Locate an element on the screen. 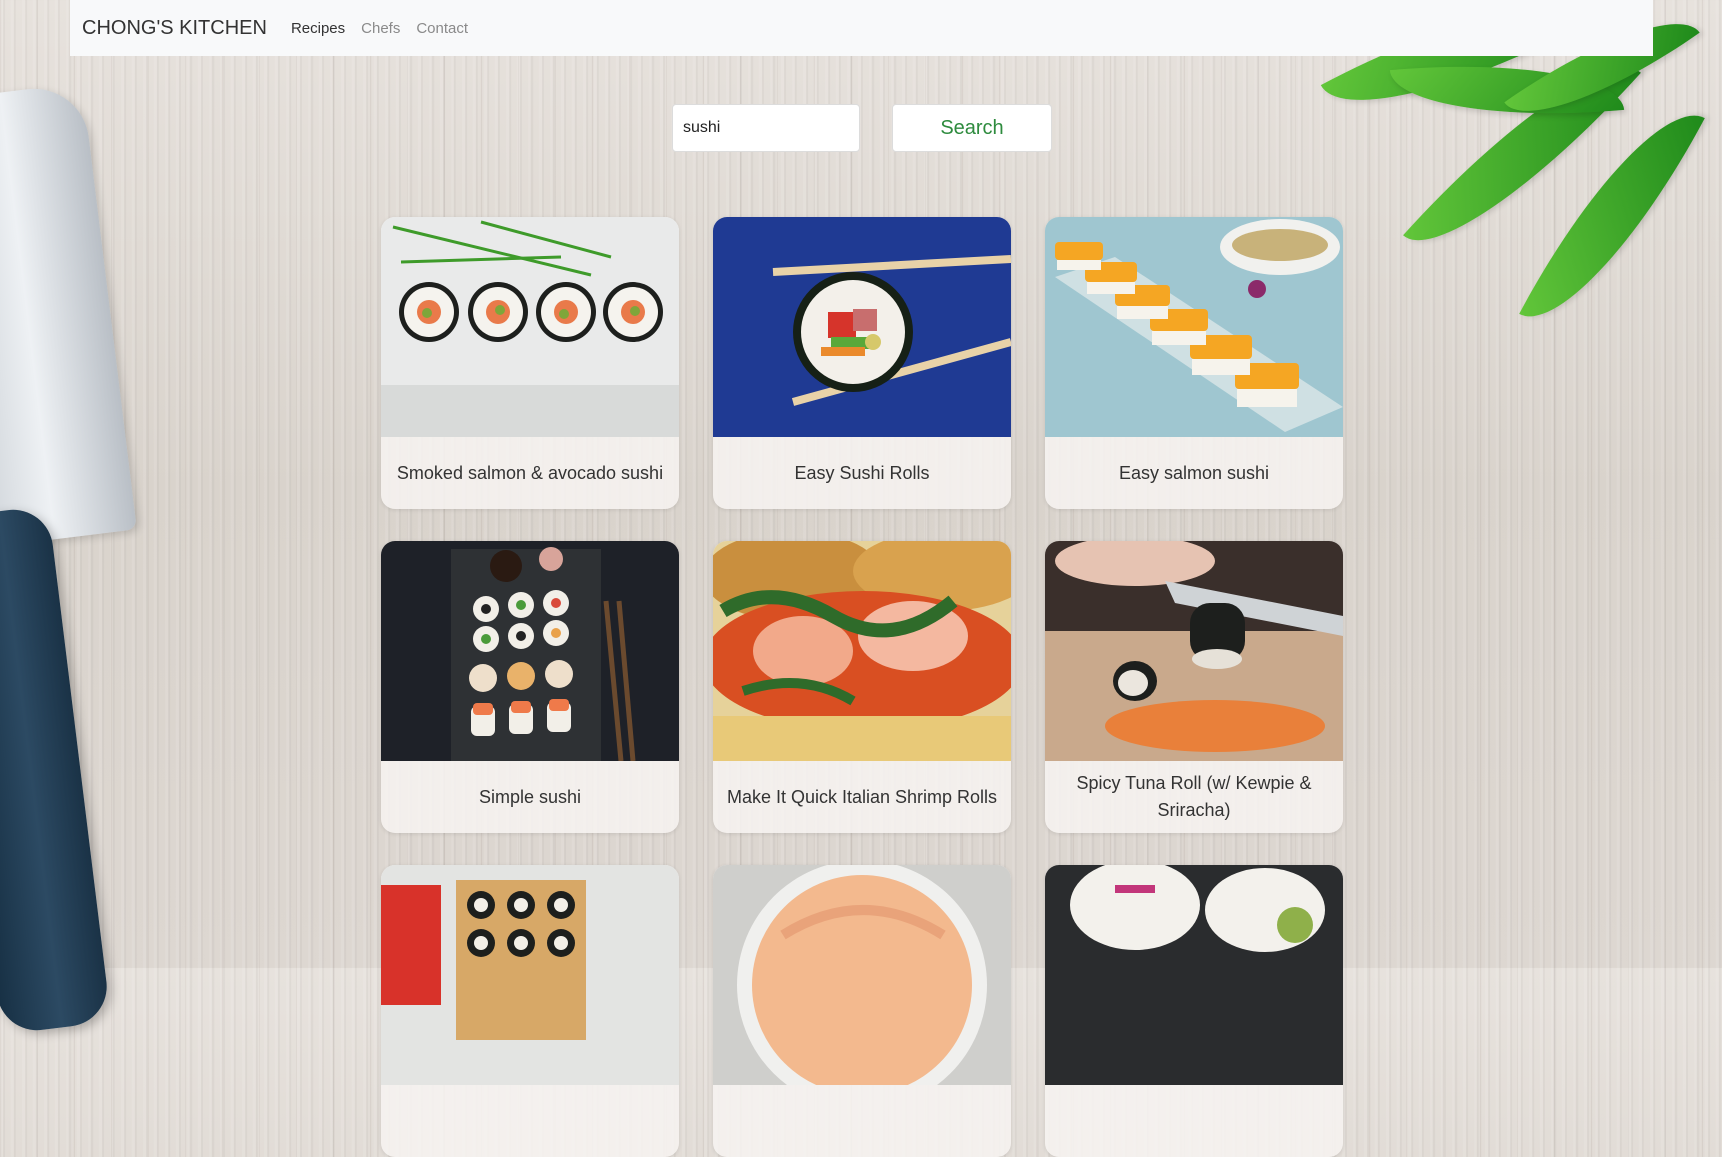  nav-link-recipes: Recipes is located at coordinates (318, 28).